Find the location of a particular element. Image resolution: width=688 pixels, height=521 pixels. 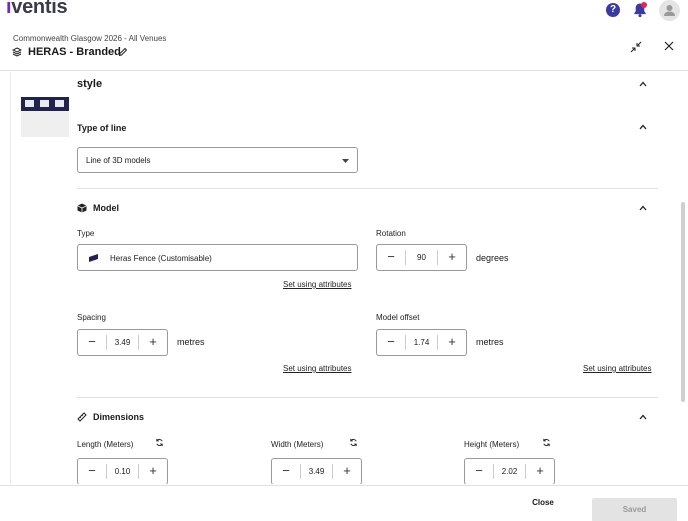

model-type-select: Heras Fence (Customisable) is located at coordinates (217, 257).